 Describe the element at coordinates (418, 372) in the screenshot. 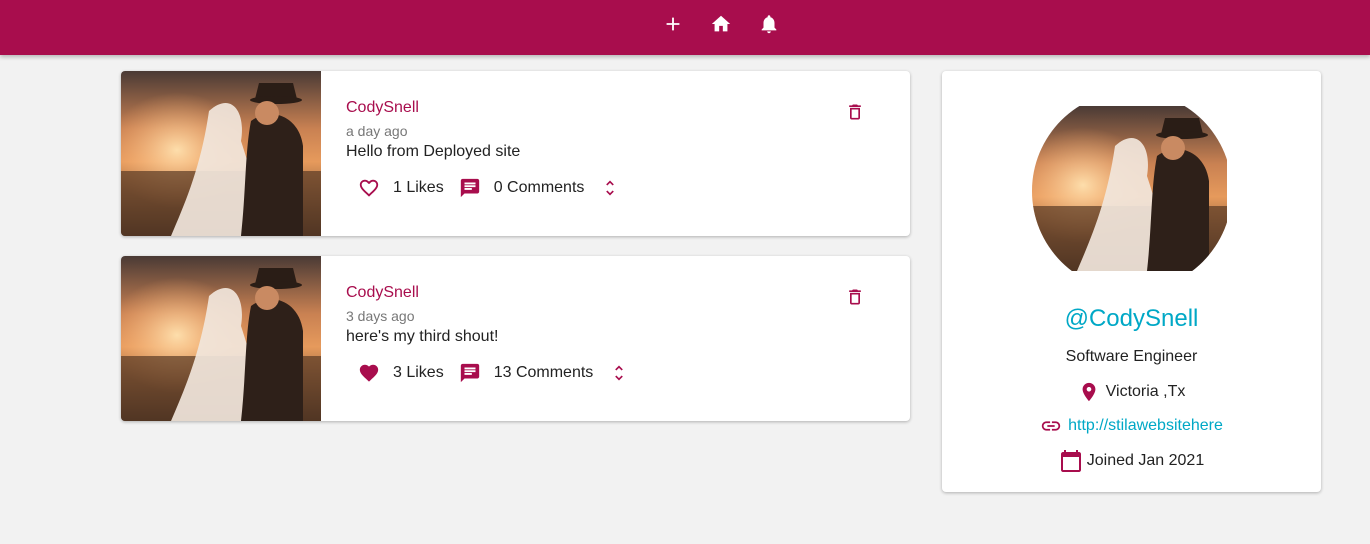

I see `likes-count: 3 Likes` at that location.